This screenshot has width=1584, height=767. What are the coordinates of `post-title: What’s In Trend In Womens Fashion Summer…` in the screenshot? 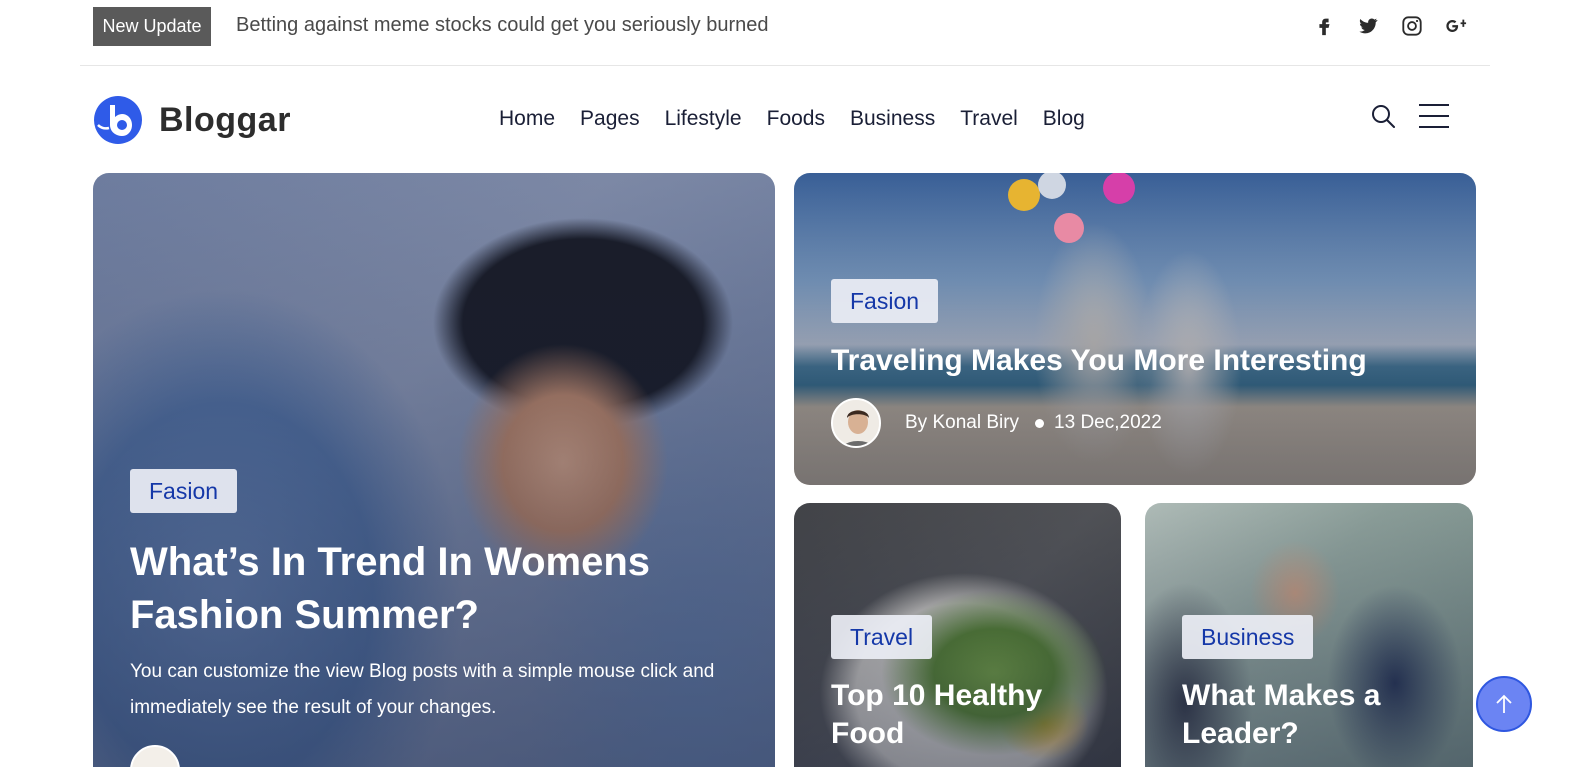 It's located at (410, 589).